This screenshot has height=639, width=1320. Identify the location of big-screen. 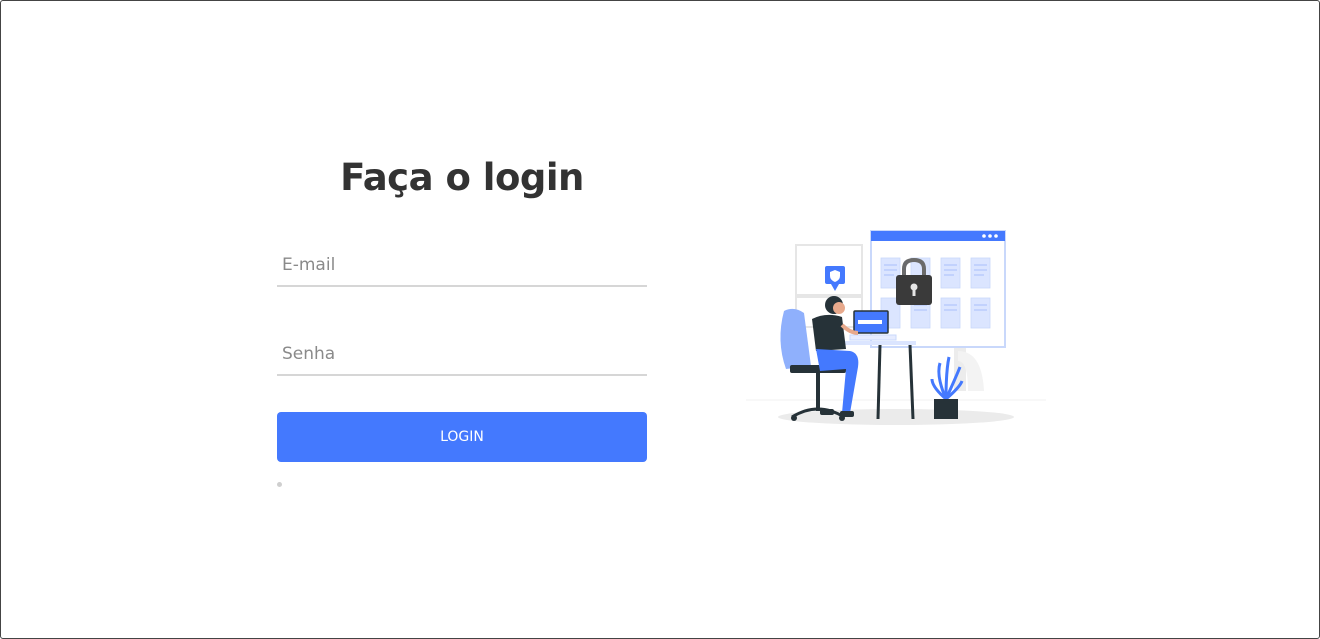
(938, 289).